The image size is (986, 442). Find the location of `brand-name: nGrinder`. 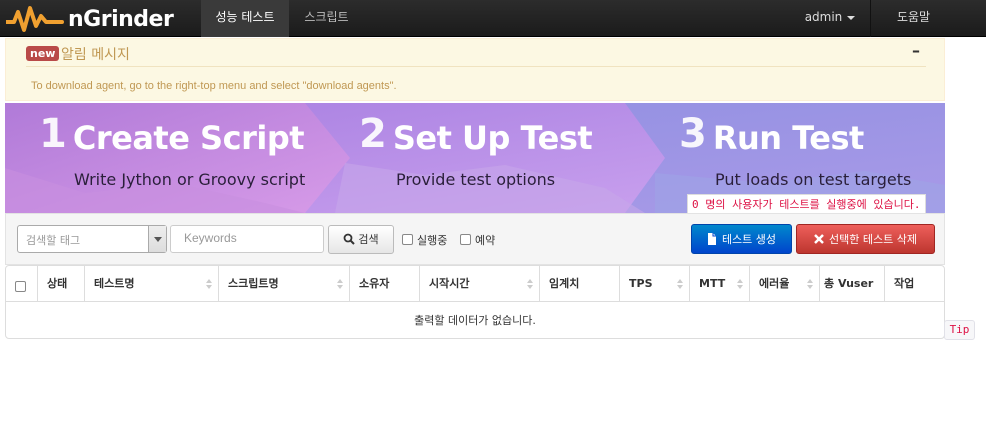

brand-name: nGrinder is located at coordinates (121, 19).